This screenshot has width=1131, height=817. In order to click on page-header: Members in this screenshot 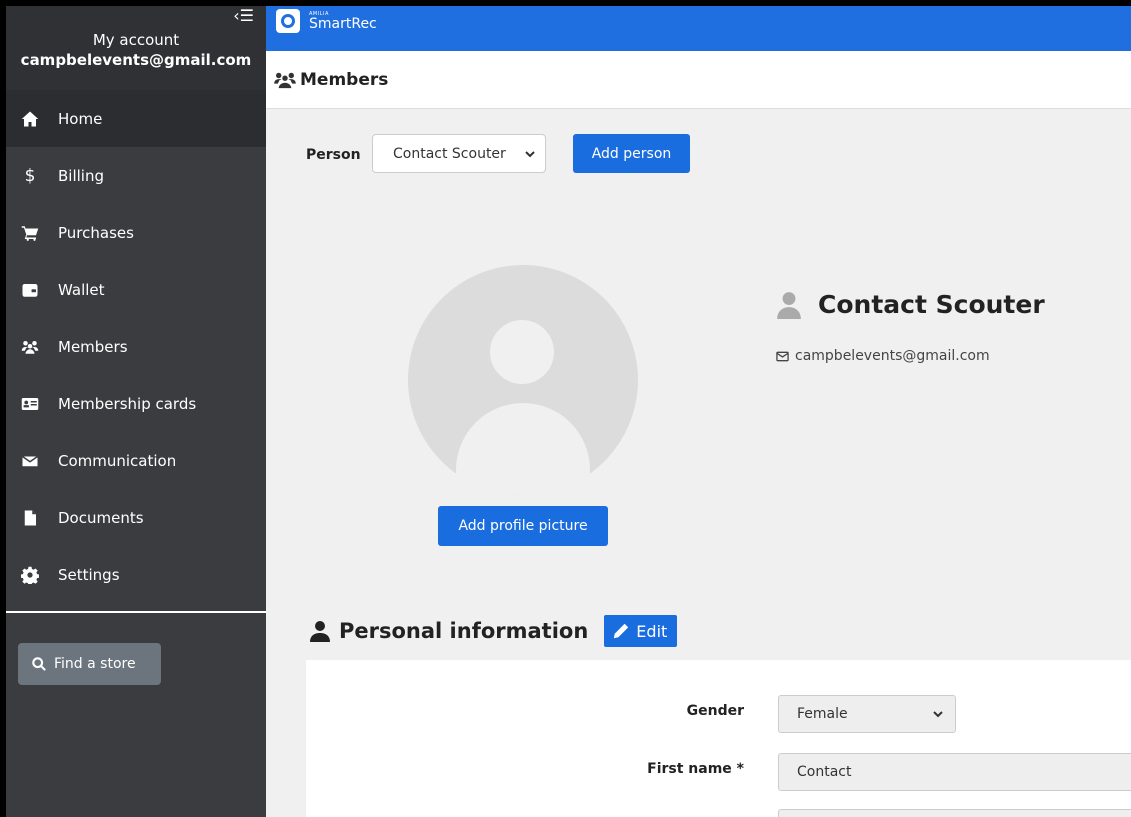, I will do `click(698, 80)`.